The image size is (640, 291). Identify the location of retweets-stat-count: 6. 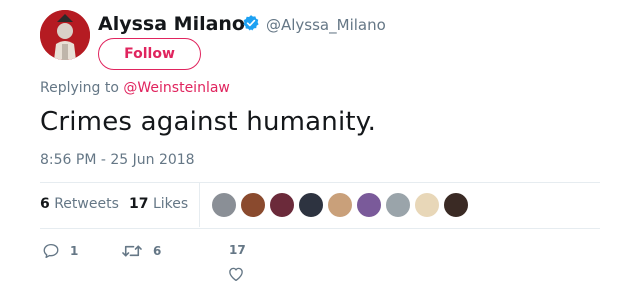
(45, 204).